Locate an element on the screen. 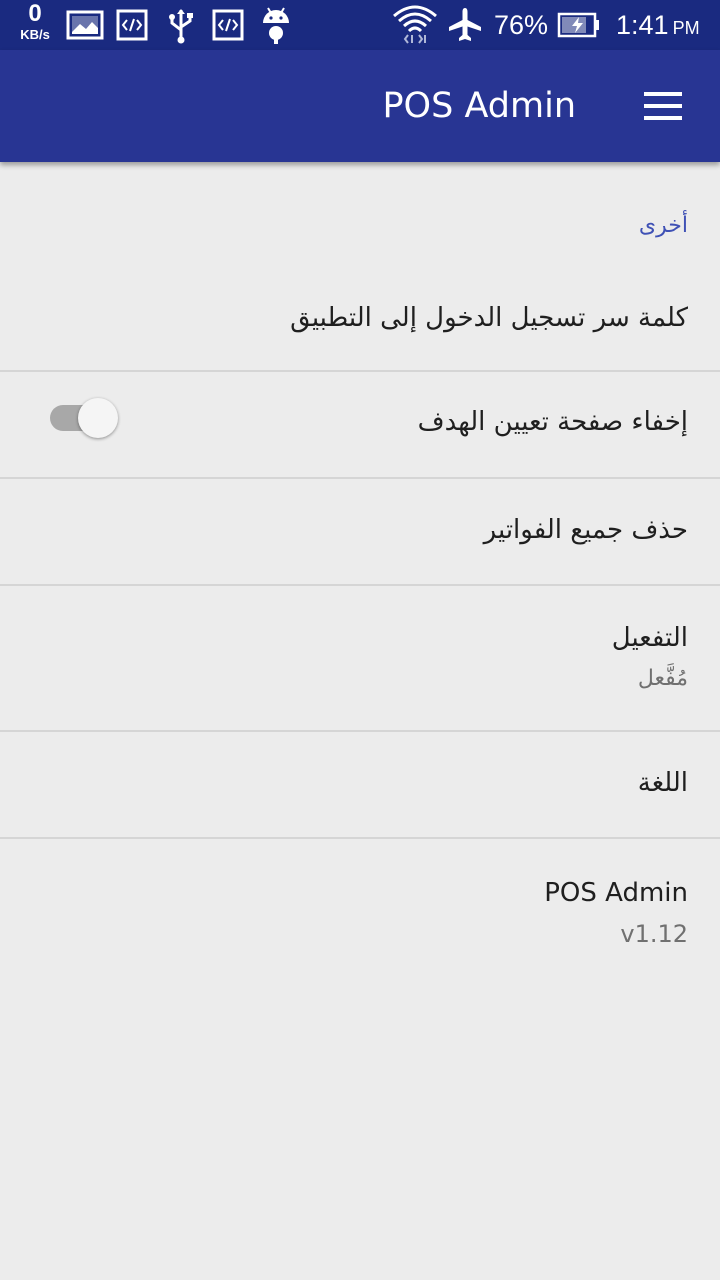  pref-activation: التفعيل مُفَّعل is located at coordinates (360, 659).